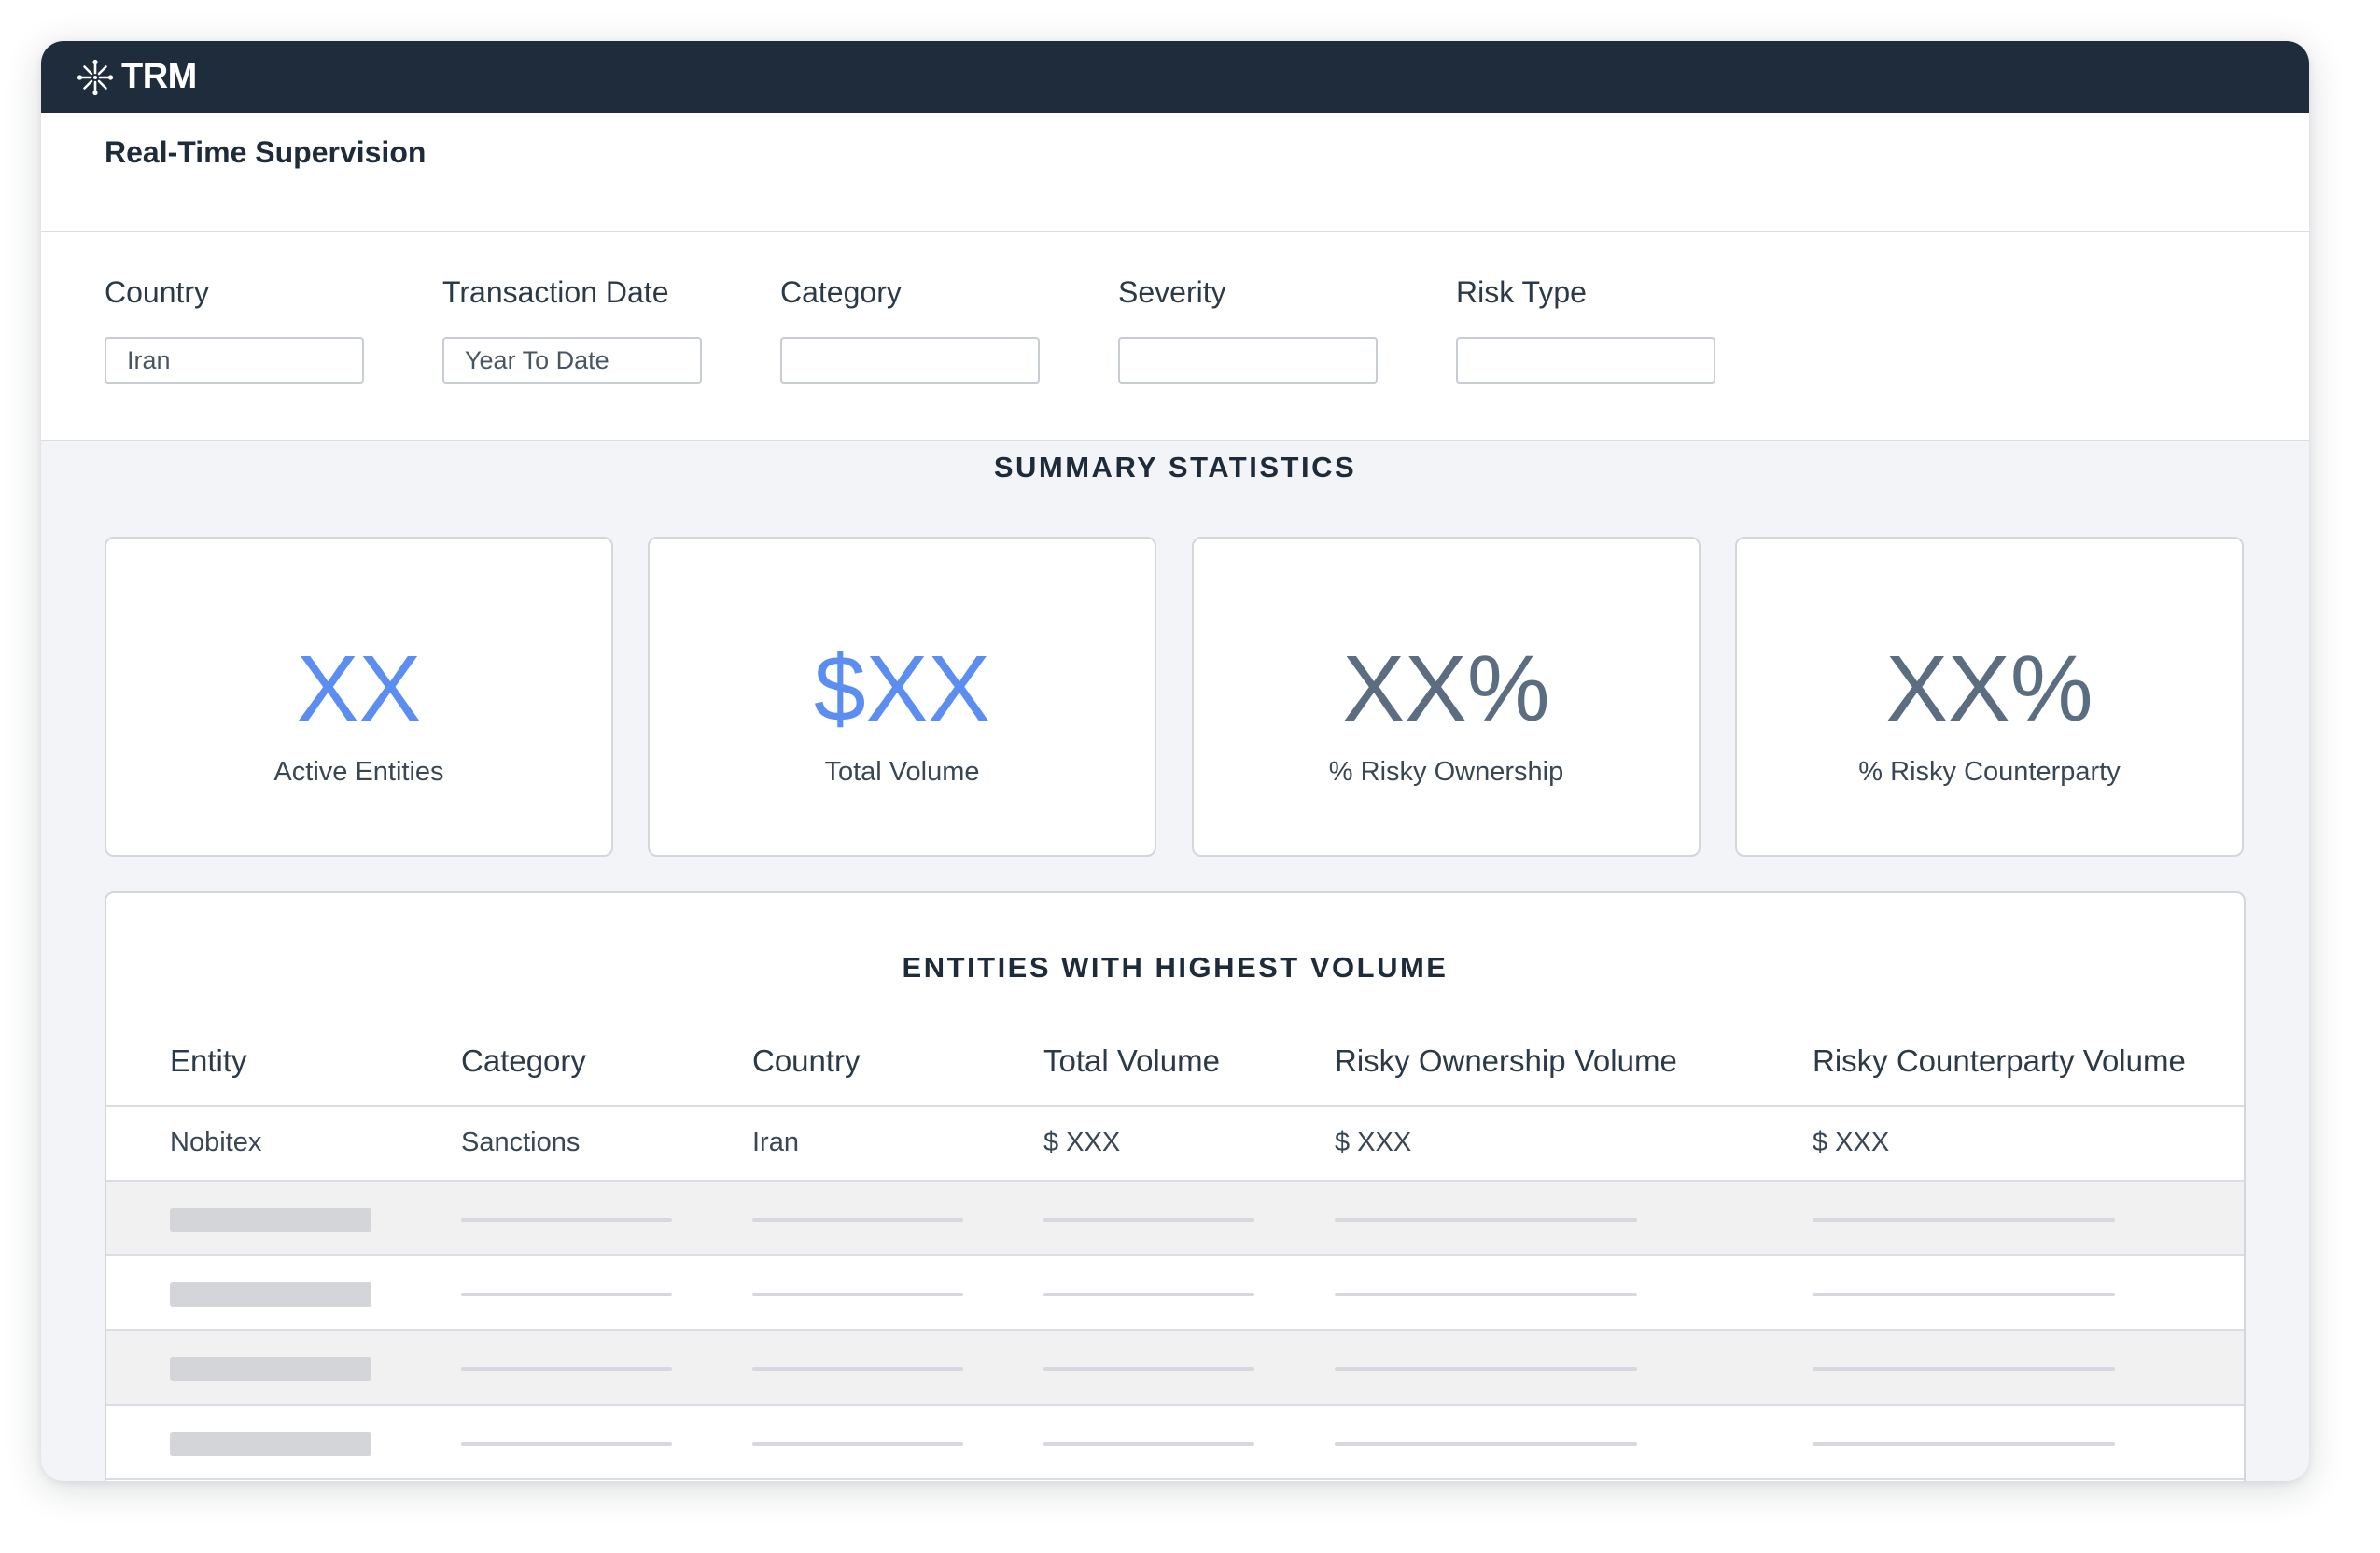 Image resolution: width=2380 pixels, height=1553 pixels. Describe the element at coordinates (572, 360) in the screenshot. I see `transaction-date-select: Year To Date` at that location.